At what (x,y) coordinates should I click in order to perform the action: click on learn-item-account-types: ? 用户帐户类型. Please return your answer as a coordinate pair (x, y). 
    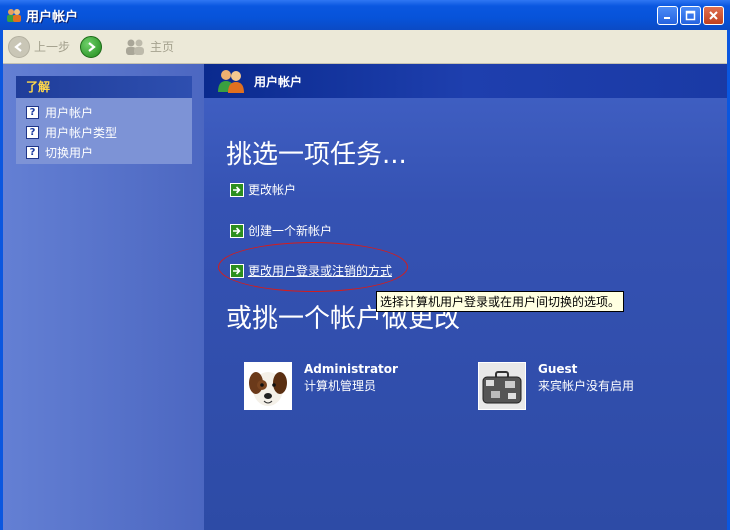
    Looking at the image, I should click on (104, 132).